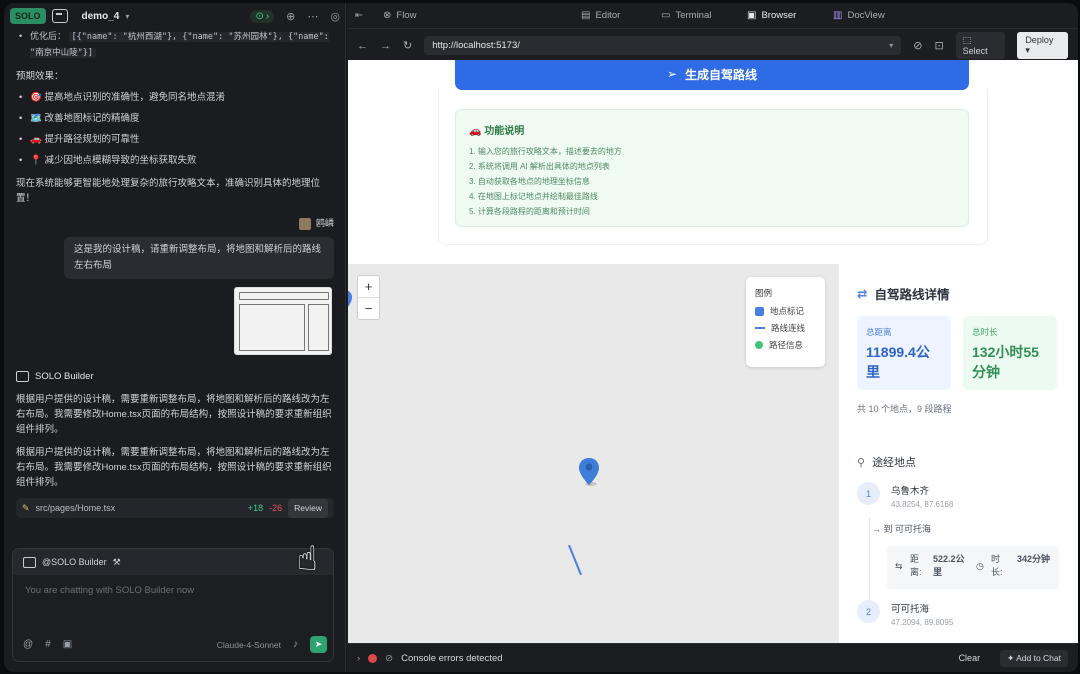  Describe the element at coordinates (101, 16) in the screenshot. I see `project-name: demo_4` at that location.